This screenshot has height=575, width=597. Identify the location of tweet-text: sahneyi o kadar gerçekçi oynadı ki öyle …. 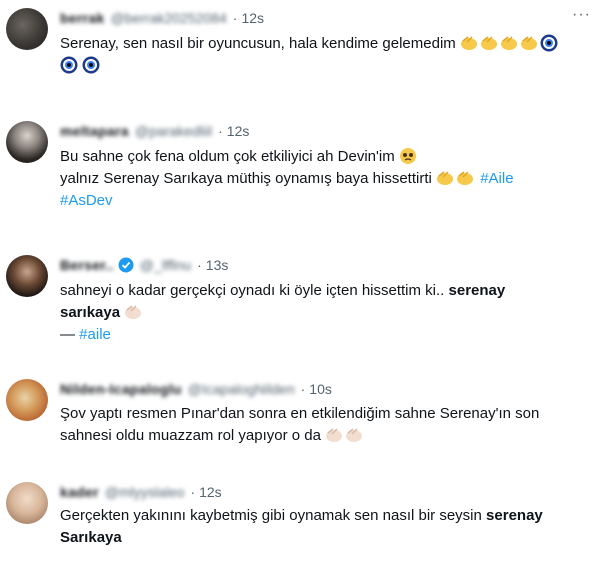
(325, 313).